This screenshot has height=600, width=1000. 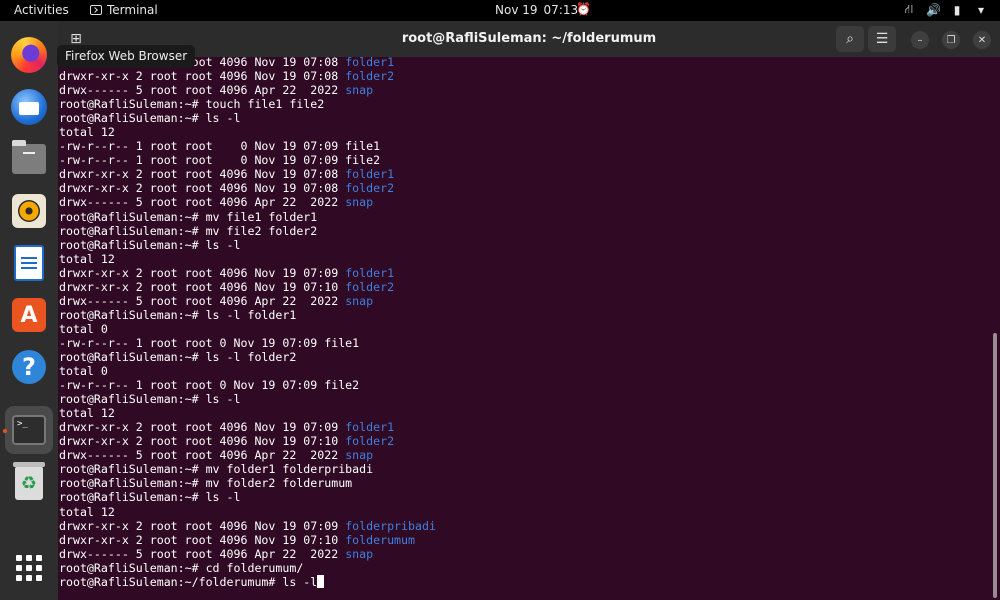 I want to click on minimize-button: –, so click(x=920, y=40).